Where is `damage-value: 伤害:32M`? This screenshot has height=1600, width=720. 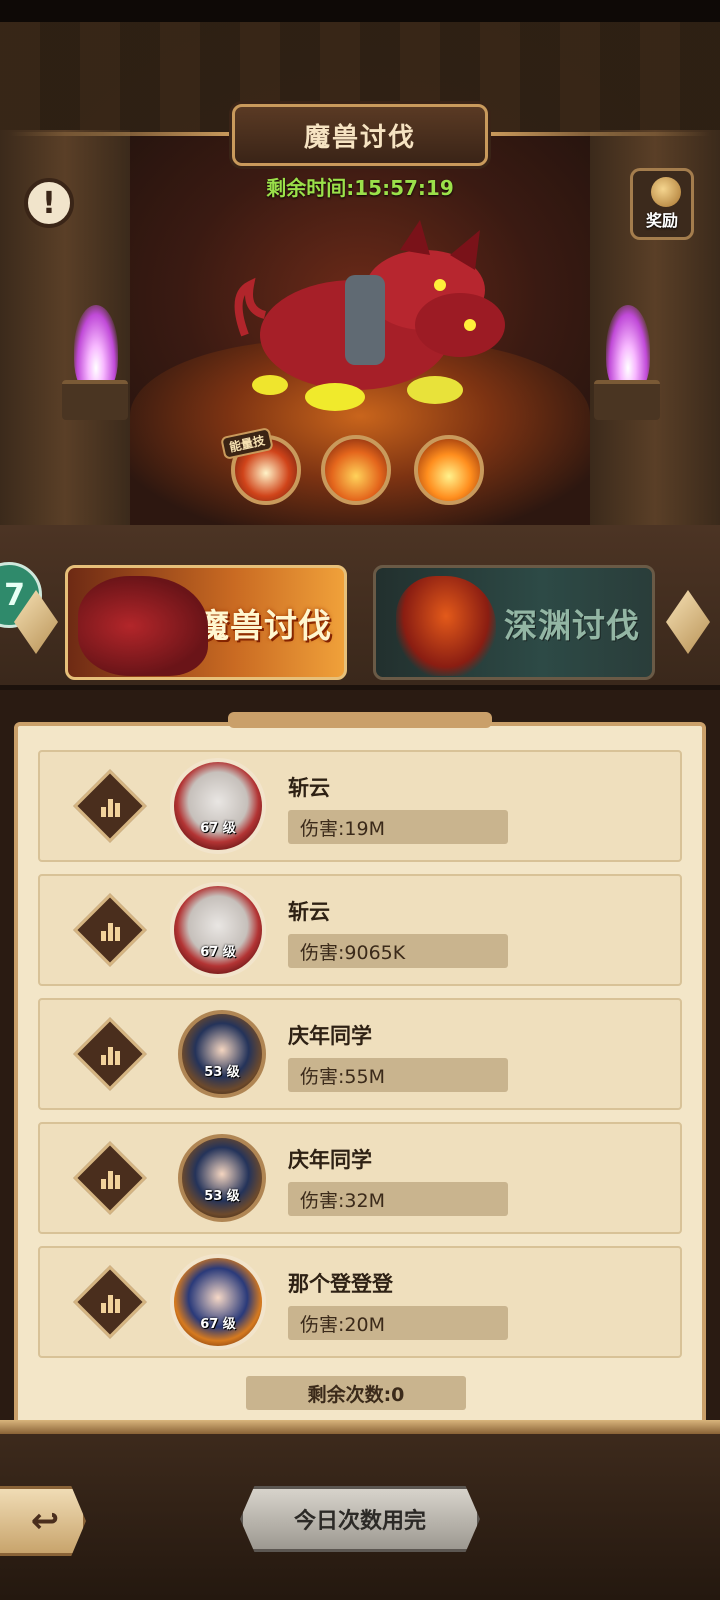
damage-value: 伤害:32M is located at coordinates (398, 1199).